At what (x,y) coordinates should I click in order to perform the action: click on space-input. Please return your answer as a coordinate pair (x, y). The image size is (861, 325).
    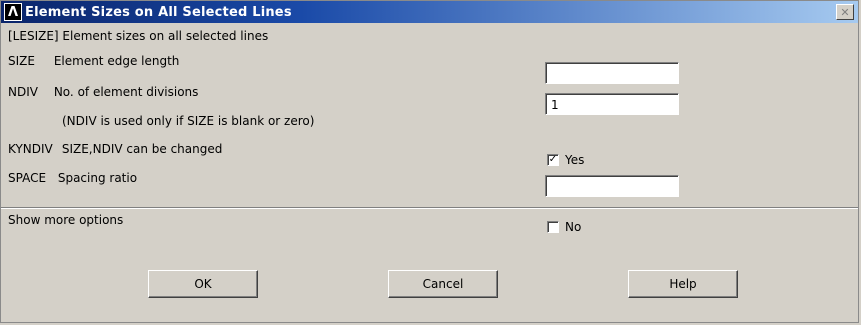
    Looking at the image, I should click on (612, 186).